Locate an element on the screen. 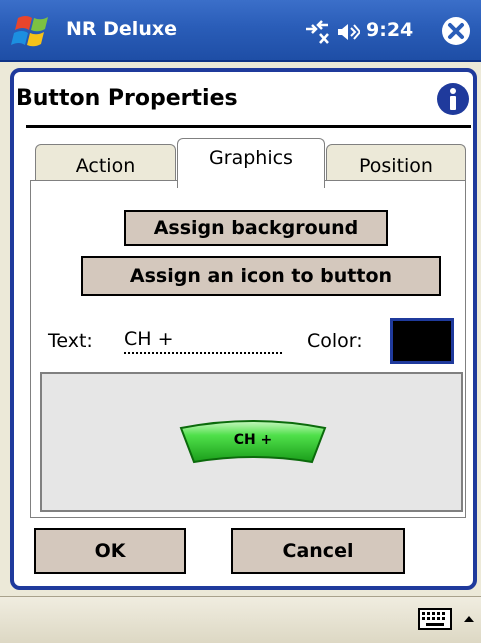 The image size is (481, 643). windows-start-icon is located at coordinates (32, 32).